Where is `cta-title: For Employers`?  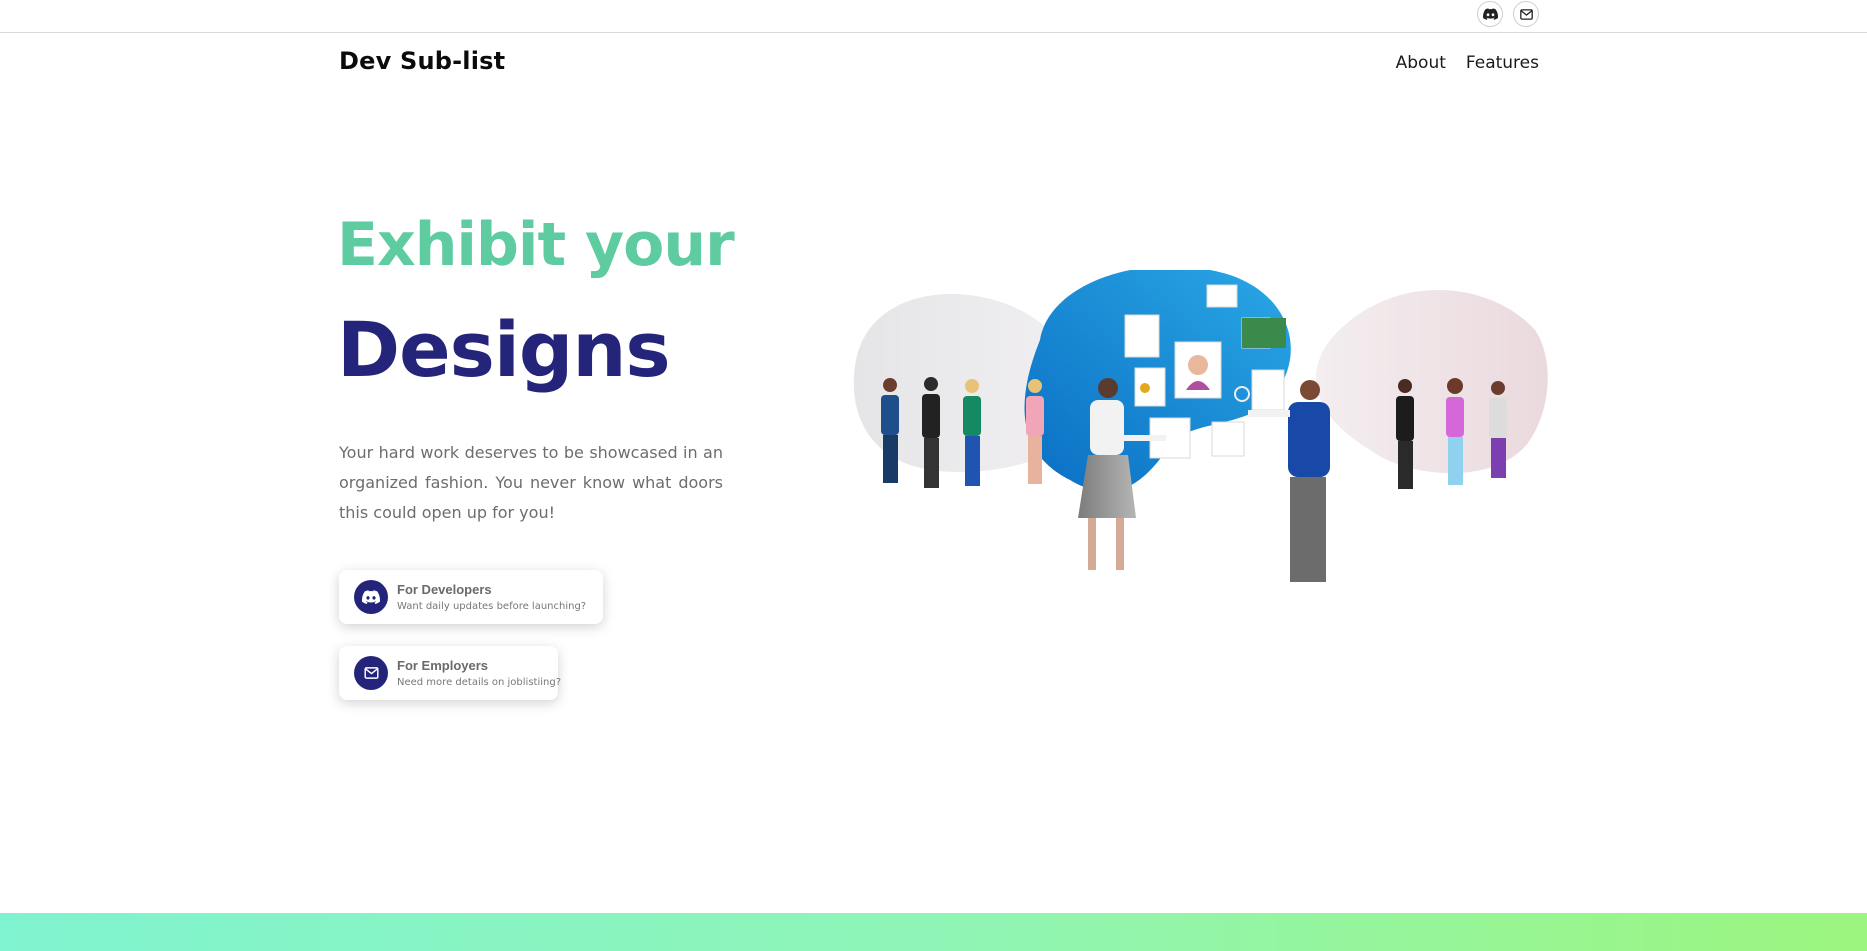 cta-title: For Employers is located at coordinates (443, 665).